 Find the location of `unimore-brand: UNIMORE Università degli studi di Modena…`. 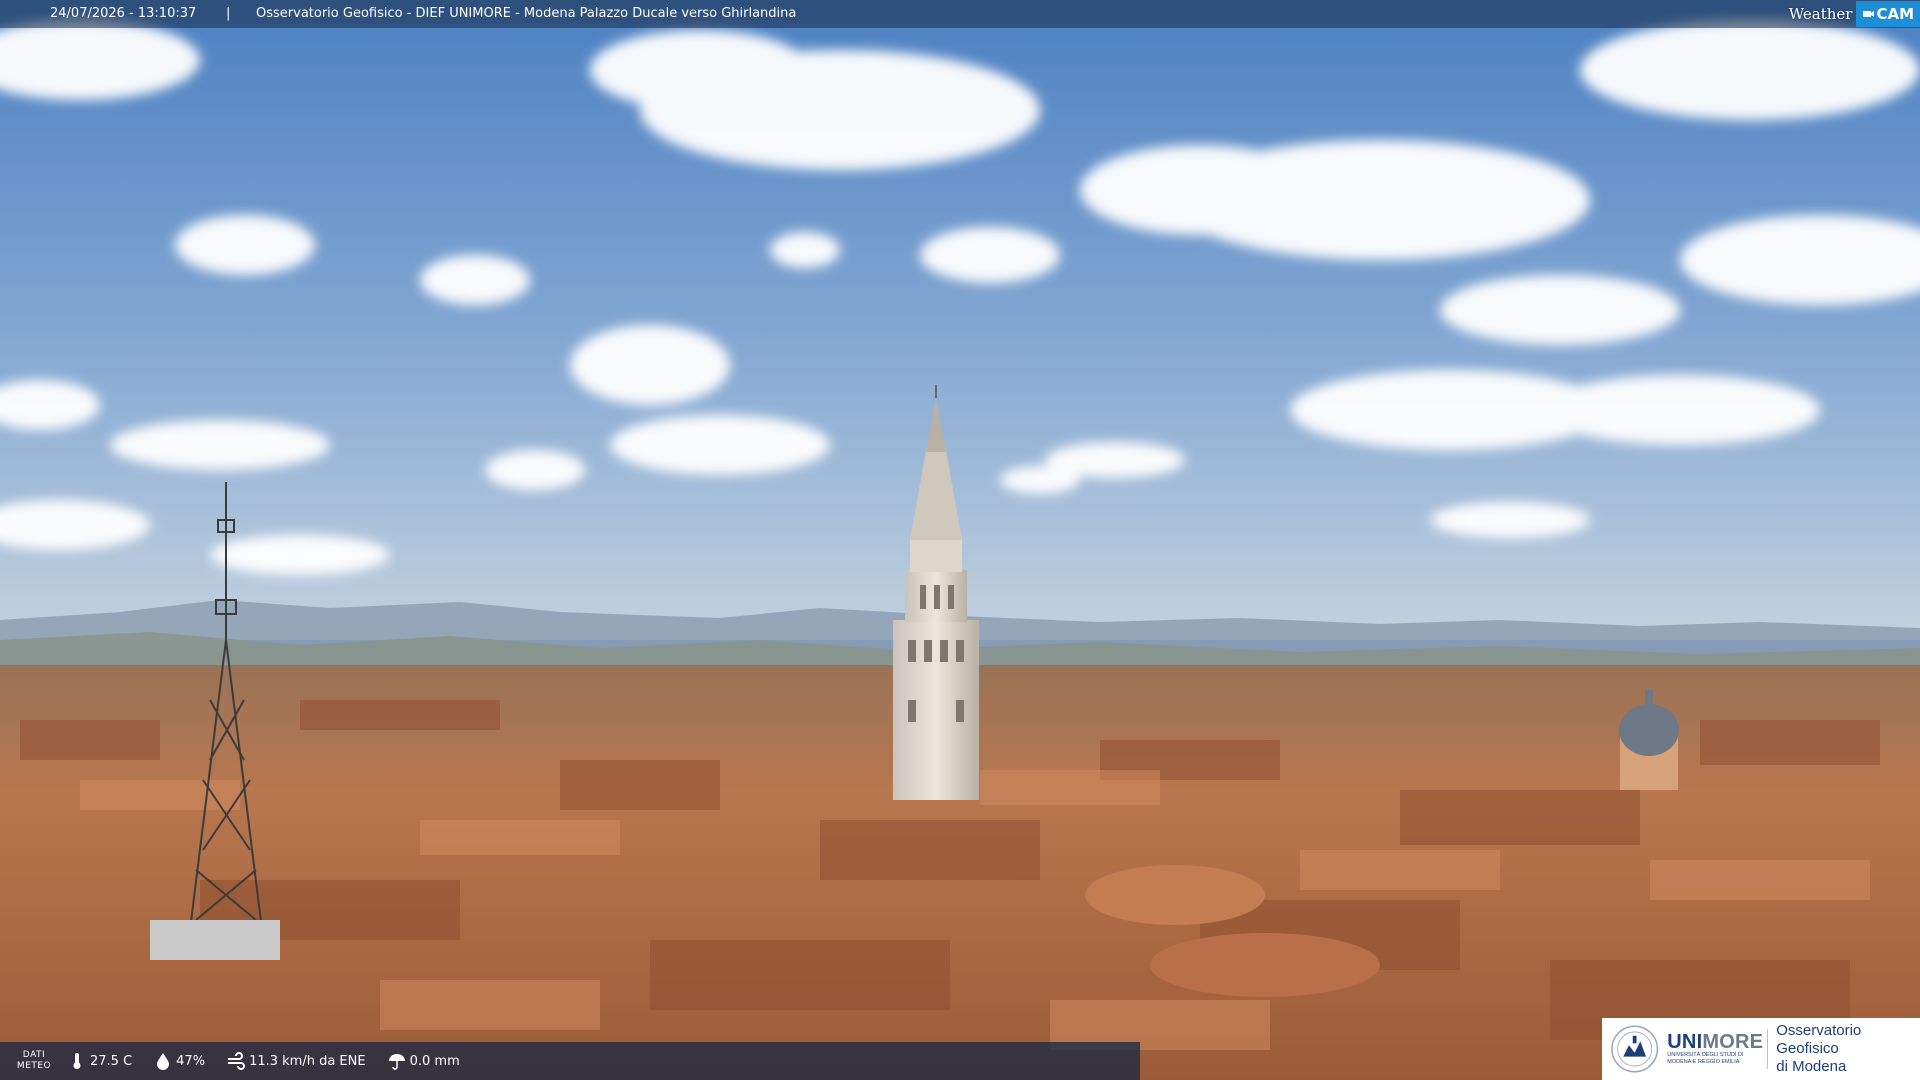

unimore-brand: UNIMORE Università degli studi di Modena… is located at coordinates (1715, 1048).